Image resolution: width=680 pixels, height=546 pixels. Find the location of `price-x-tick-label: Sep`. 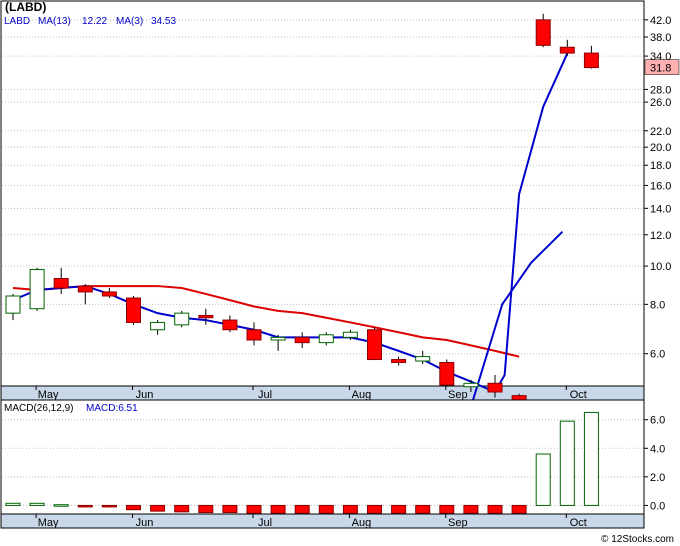

price-x-tick-label: Sep is located at coordinates (458, 395).